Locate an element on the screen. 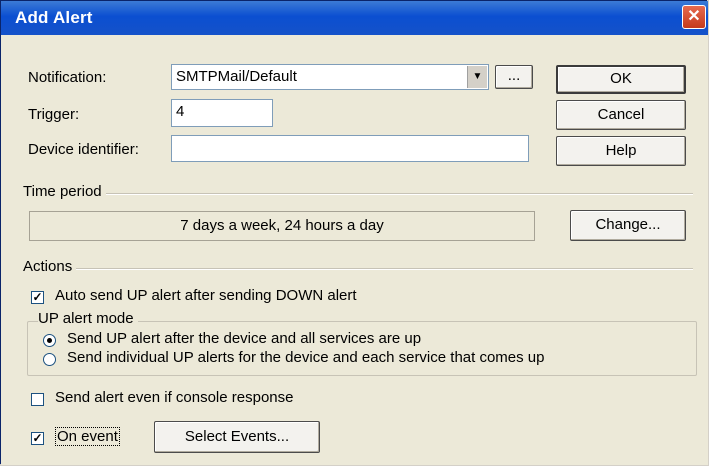 This screenshot has height=466, width=709. notification-value: SMTPMail/Default is located at coordinates (236, 76).